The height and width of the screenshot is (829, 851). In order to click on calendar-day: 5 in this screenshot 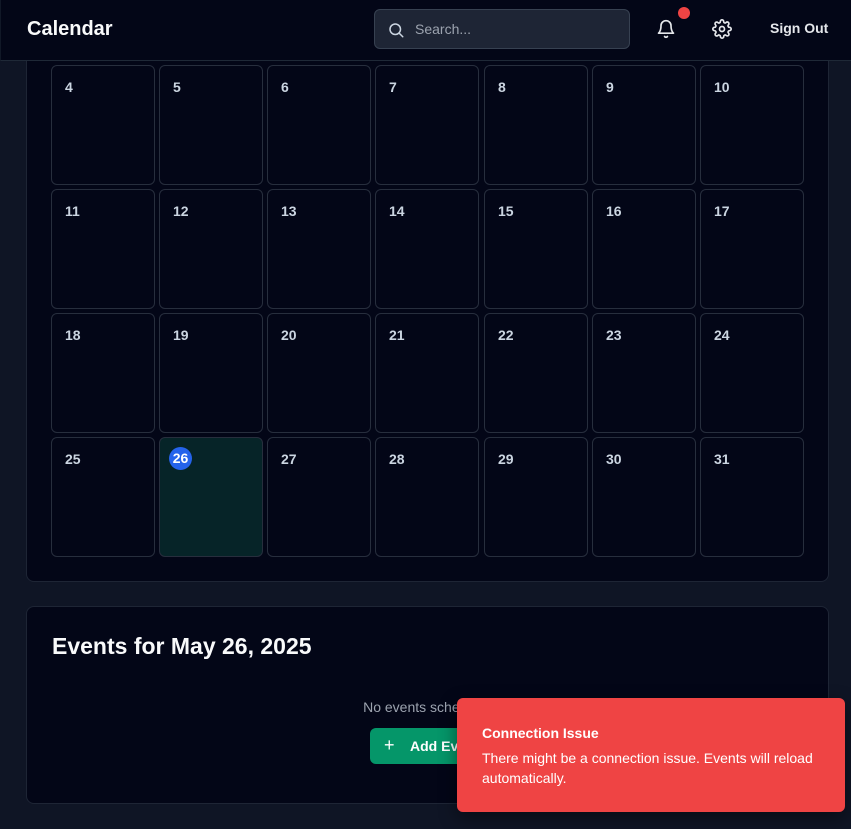, I will do `click(211, 125)`.